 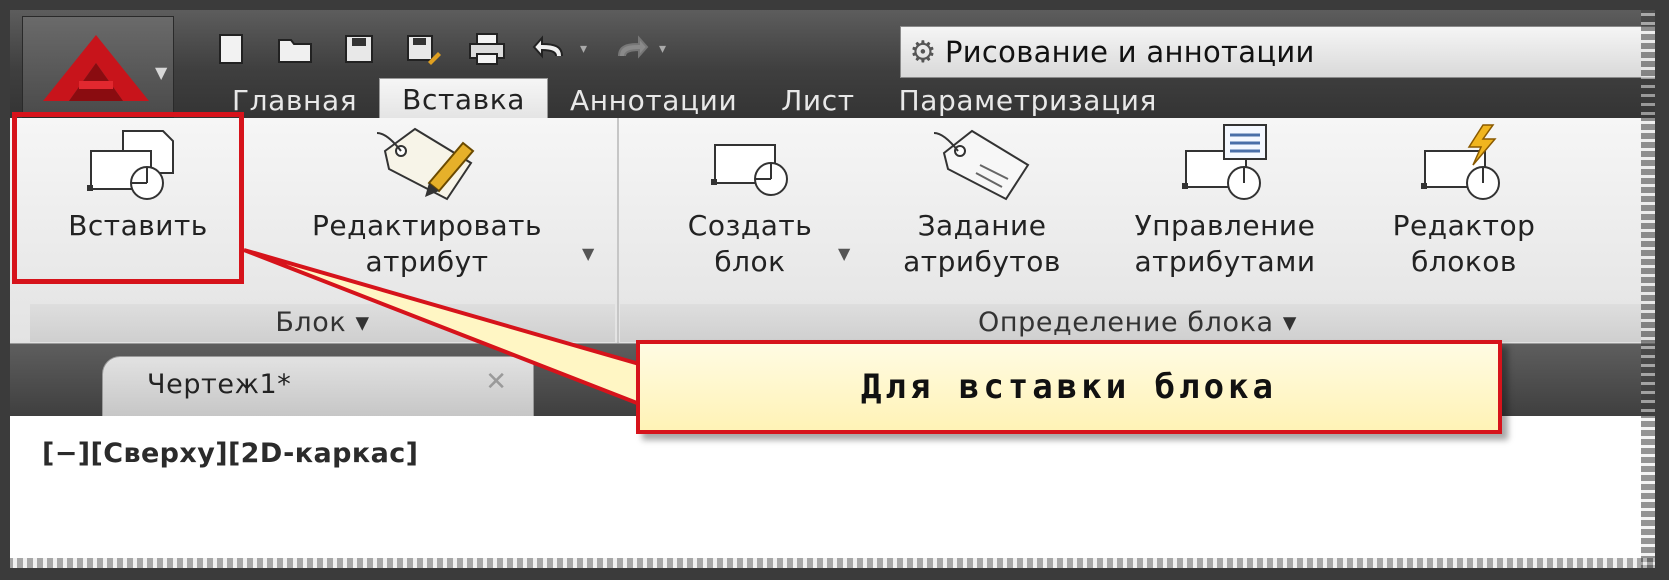 What do you see at coordinates (452, 331) in the screenshot?
I see `callout-pointer` at bounding box center [452, 331].